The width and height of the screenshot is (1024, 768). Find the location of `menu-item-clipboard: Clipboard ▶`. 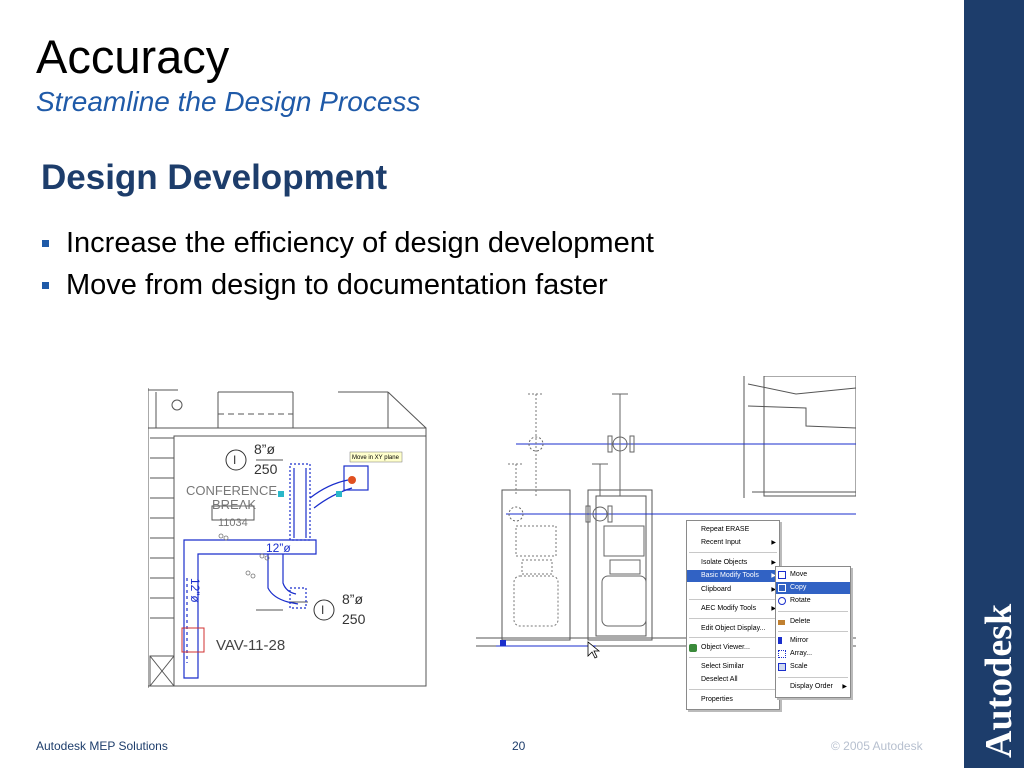

menu-item-clipboard: Clipboard ▶ is located at coordinates (733, 590).